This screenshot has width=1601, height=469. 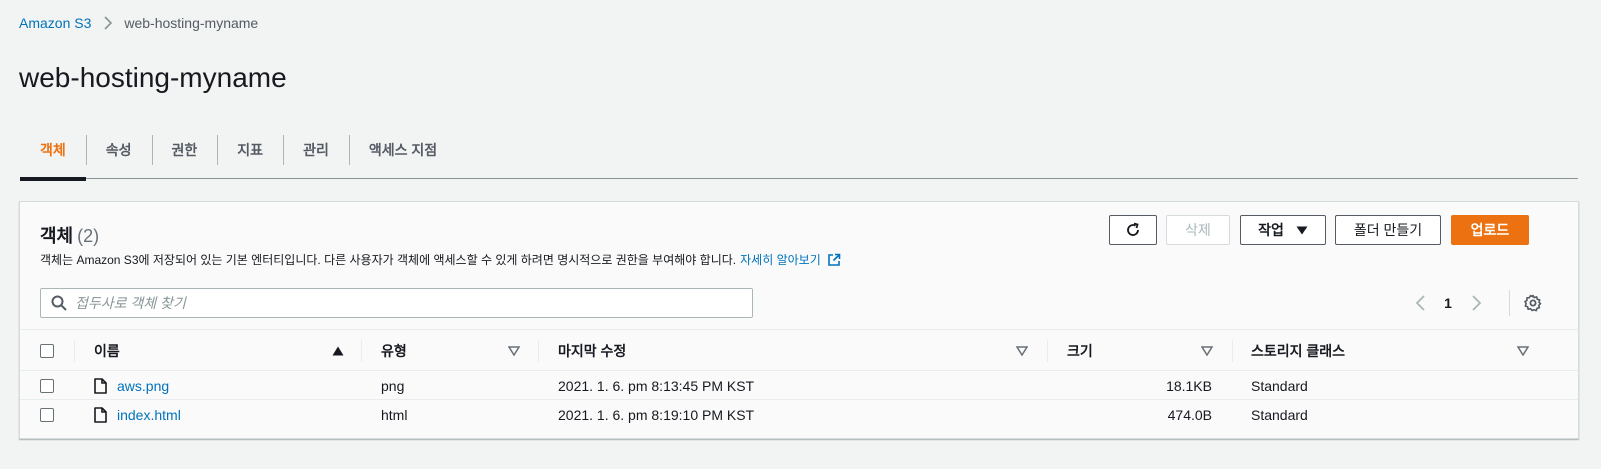 I want to click on refresh-button, so click(x=1133, y=230).